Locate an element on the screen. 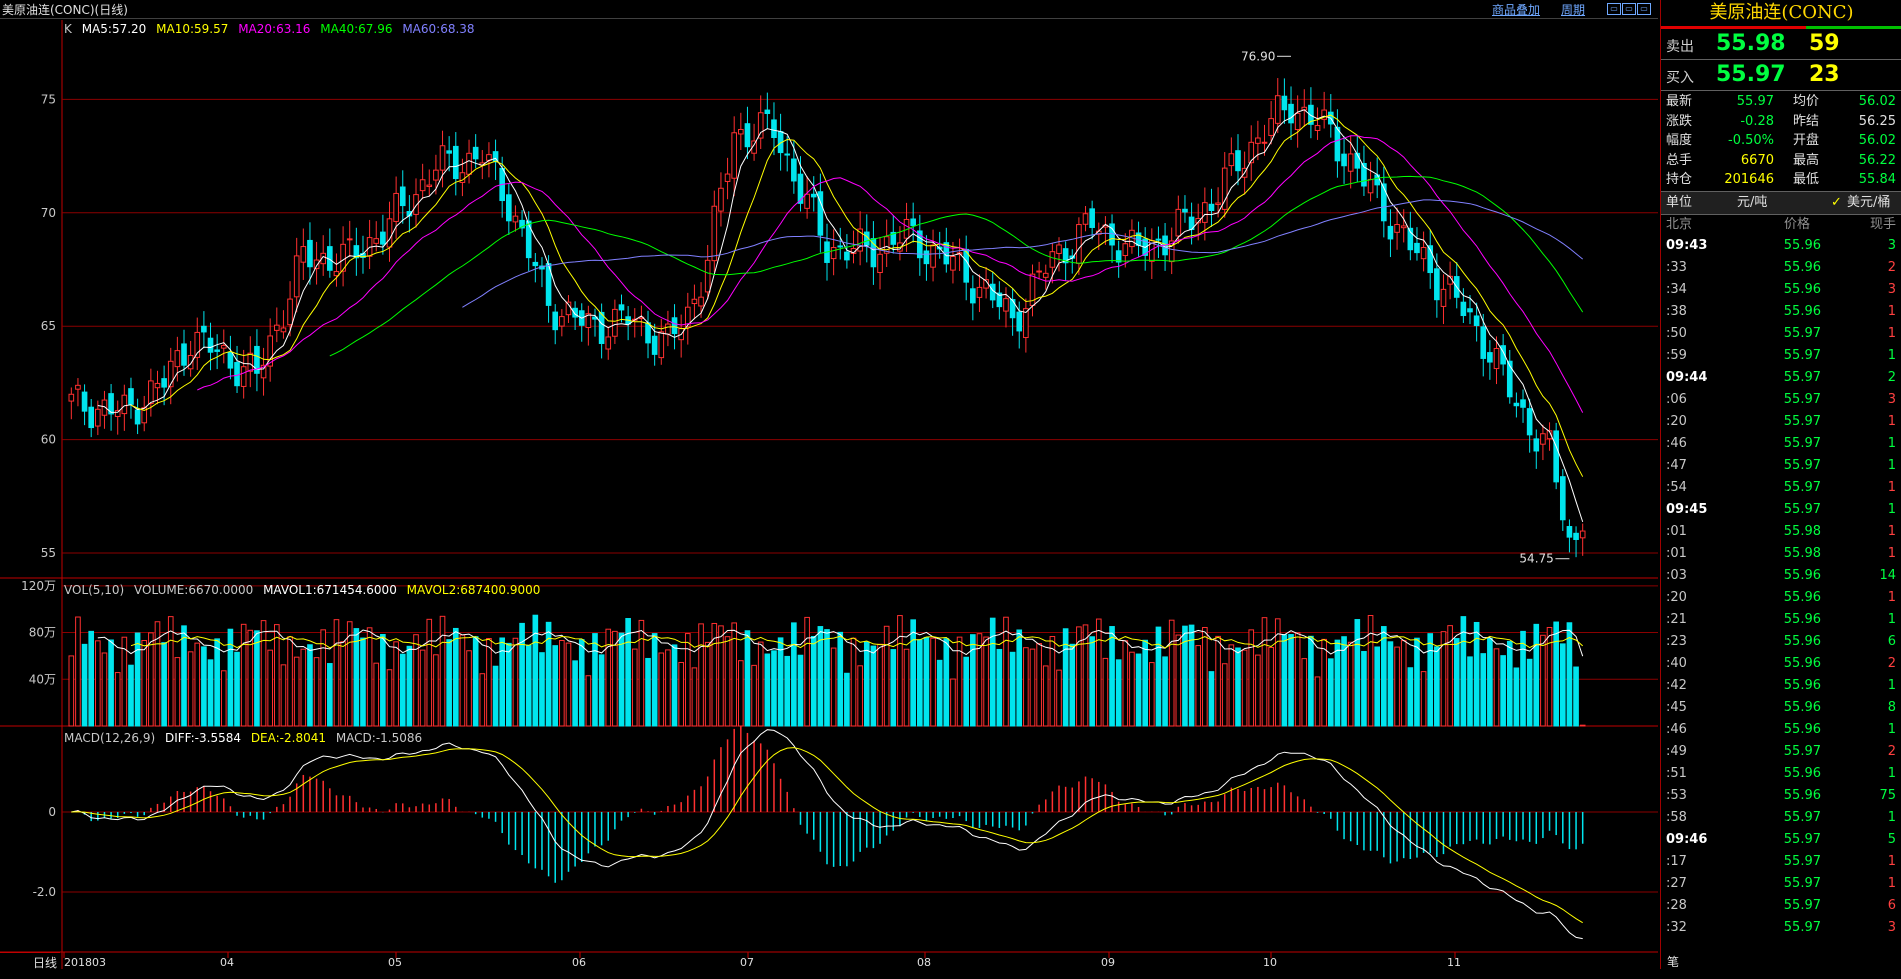 The image size is (1901, 979). ask-row: 卖出 55.98 59 is located at coordinates (1781, 44).